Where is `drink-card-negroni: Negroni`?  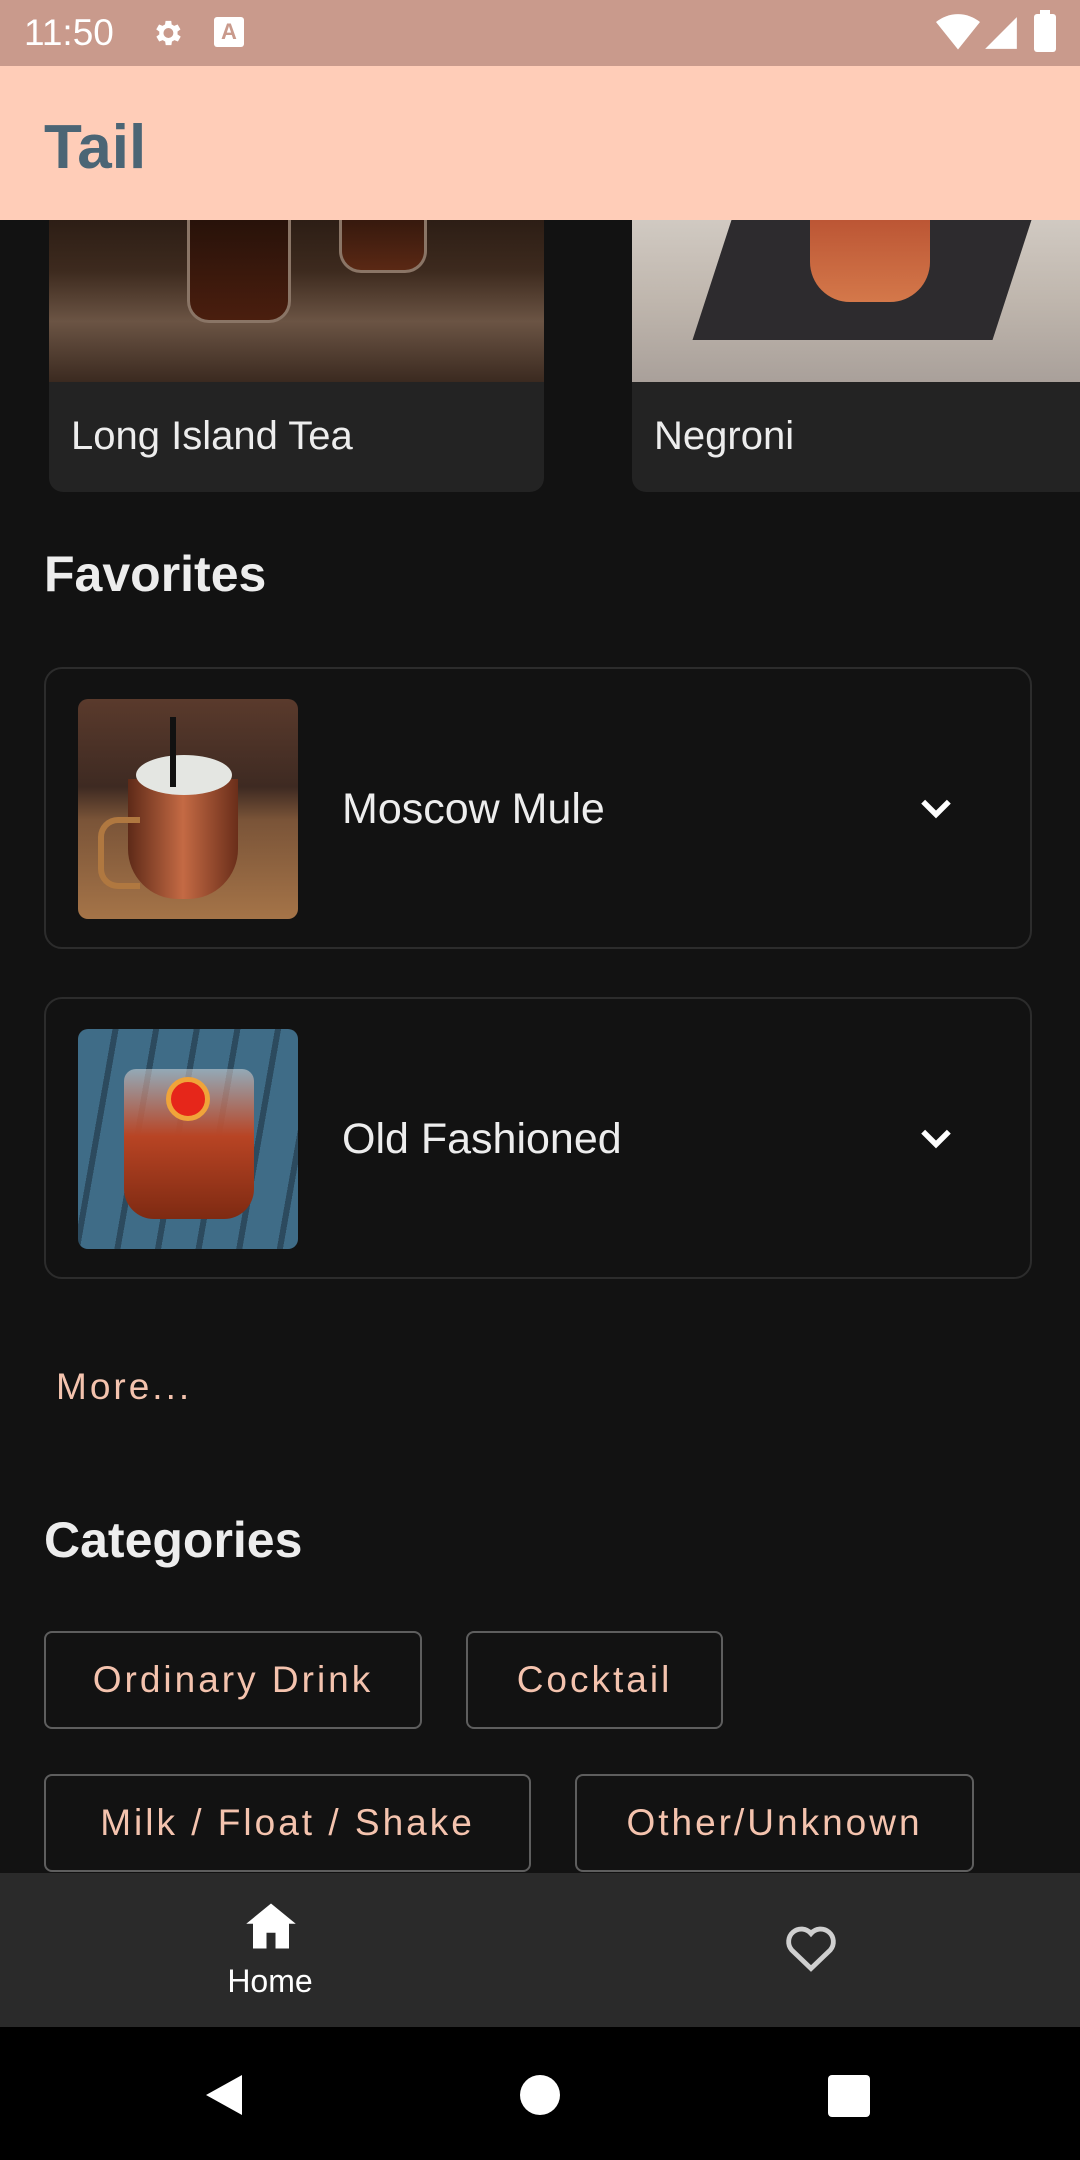 drink-card-negroni: Negroni is located at coordinates (856, 356).